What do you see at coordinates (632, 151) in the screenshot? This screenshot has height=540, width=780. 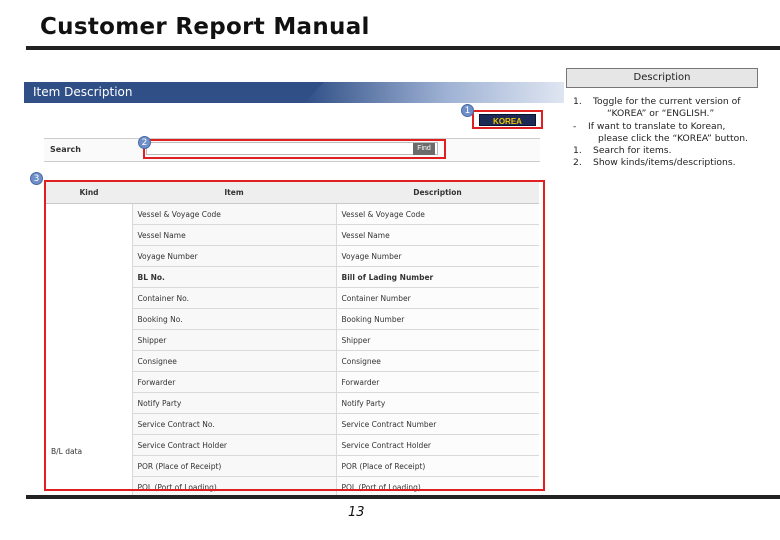 I see `description-text: Search for items.` at bounding box center [632, 151].